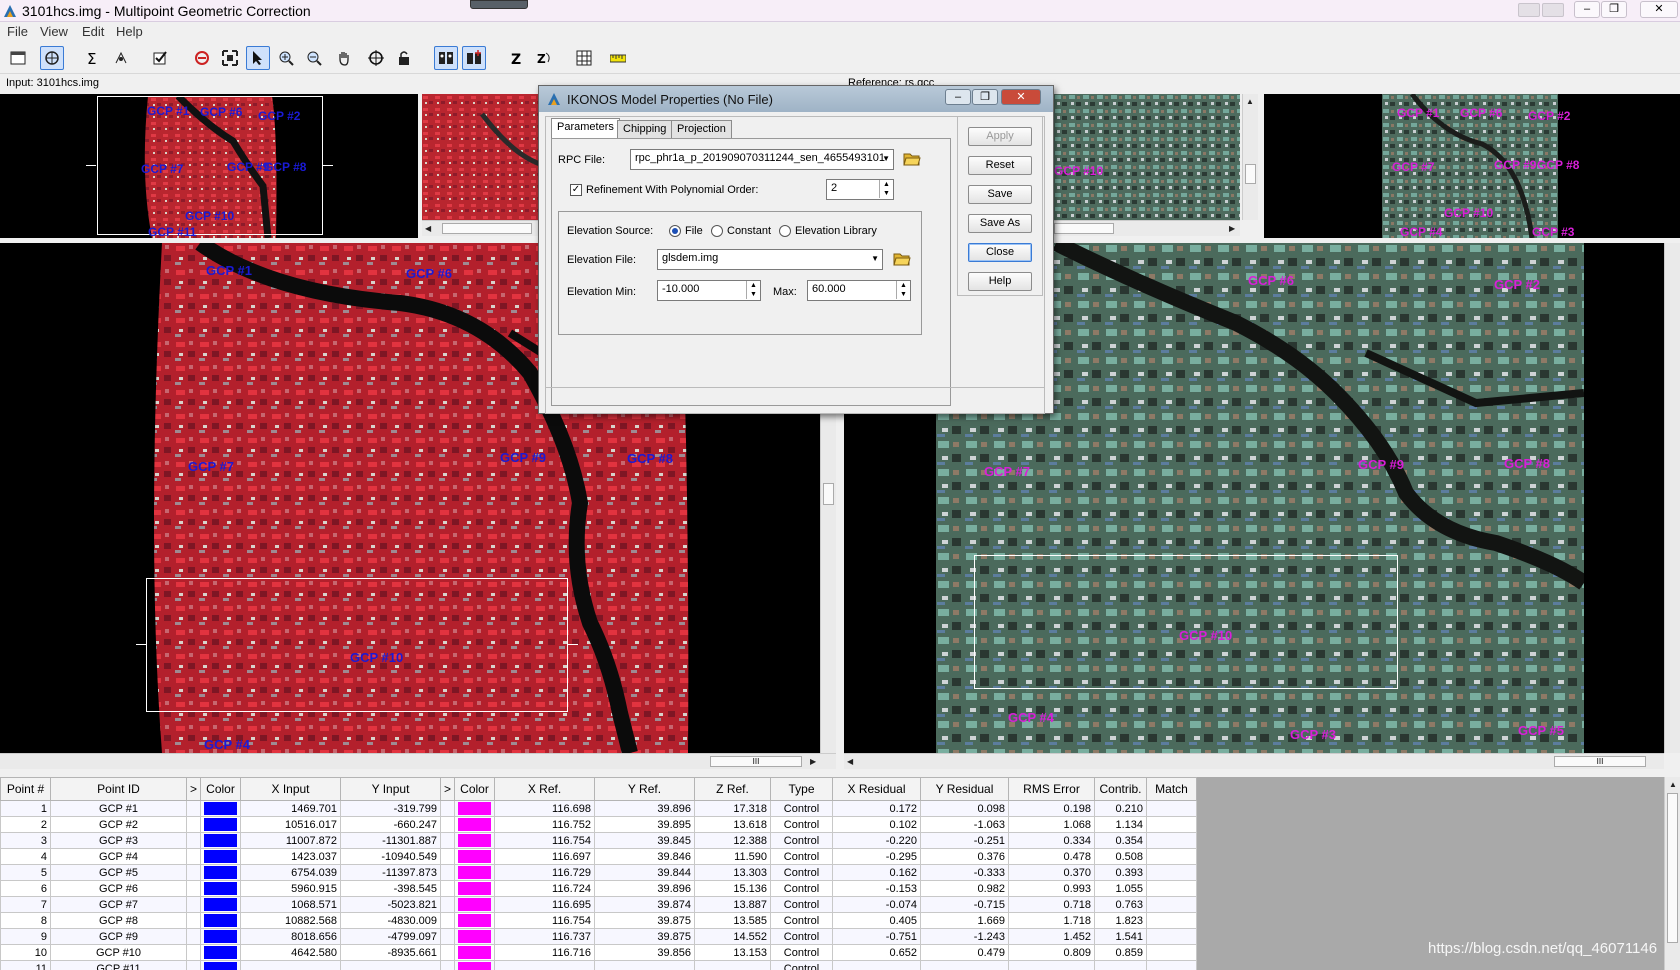 The height and width of the screenshot is (970, 1680). What do you see at coordinates (1672, 873) in the screenshot?
I see `table-vscrollbar: ▲` at bounding box center [1672, 873].